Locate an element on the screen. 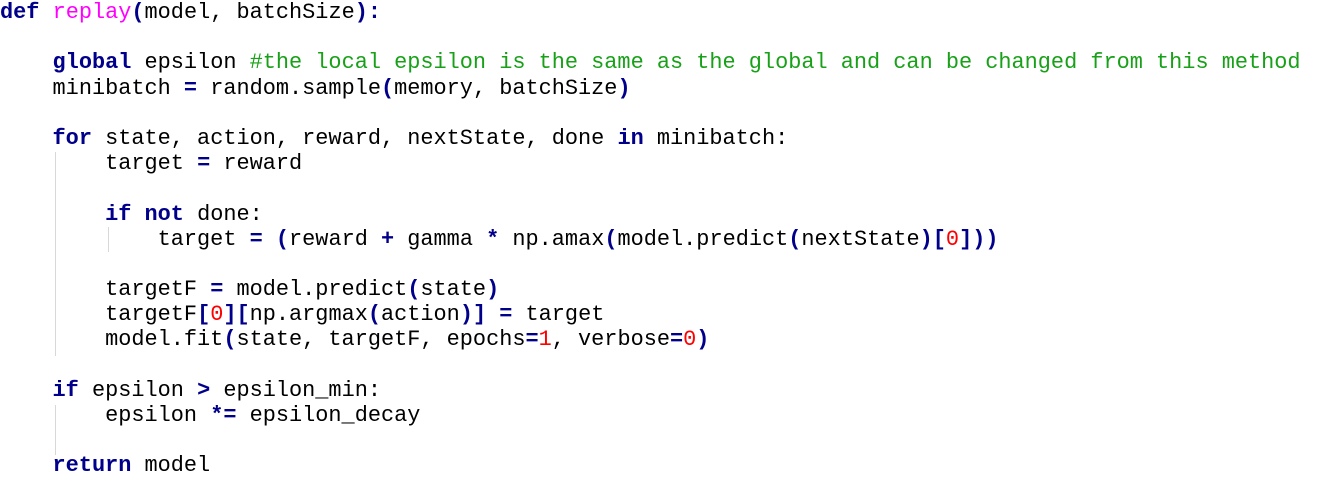  code-token: epsilon_min: is located at coordinates (295, 390).